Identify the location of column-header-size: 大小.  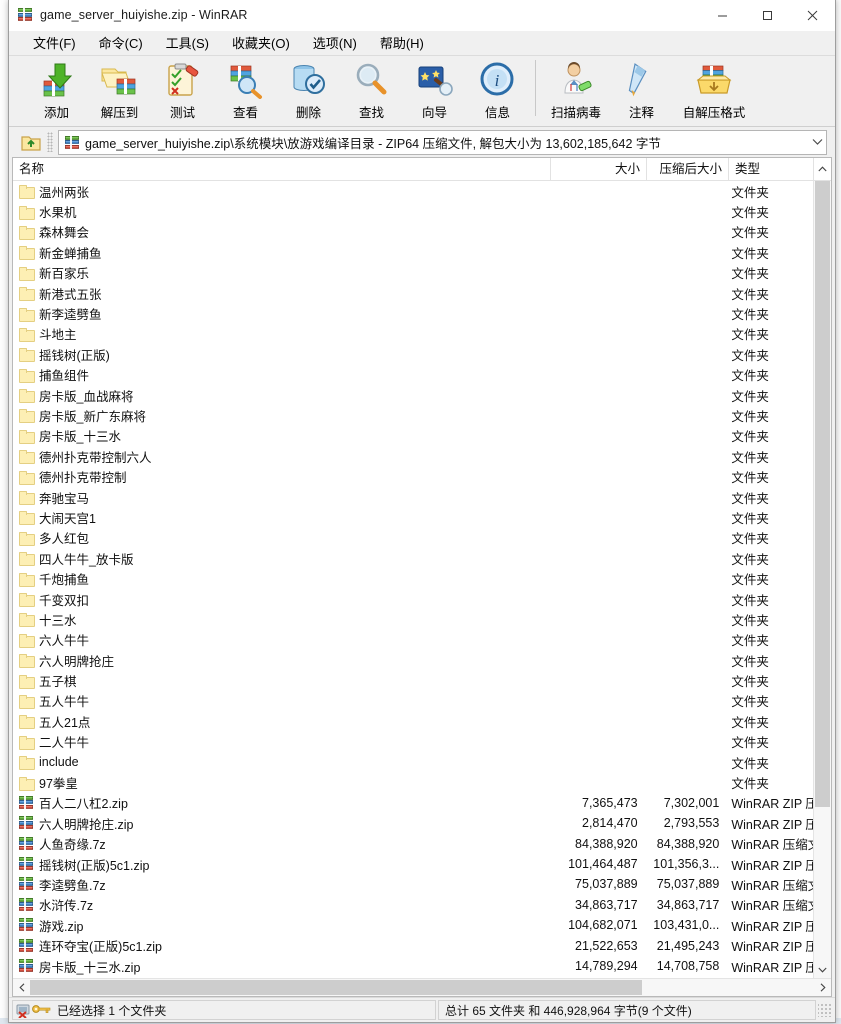
(599, 169).